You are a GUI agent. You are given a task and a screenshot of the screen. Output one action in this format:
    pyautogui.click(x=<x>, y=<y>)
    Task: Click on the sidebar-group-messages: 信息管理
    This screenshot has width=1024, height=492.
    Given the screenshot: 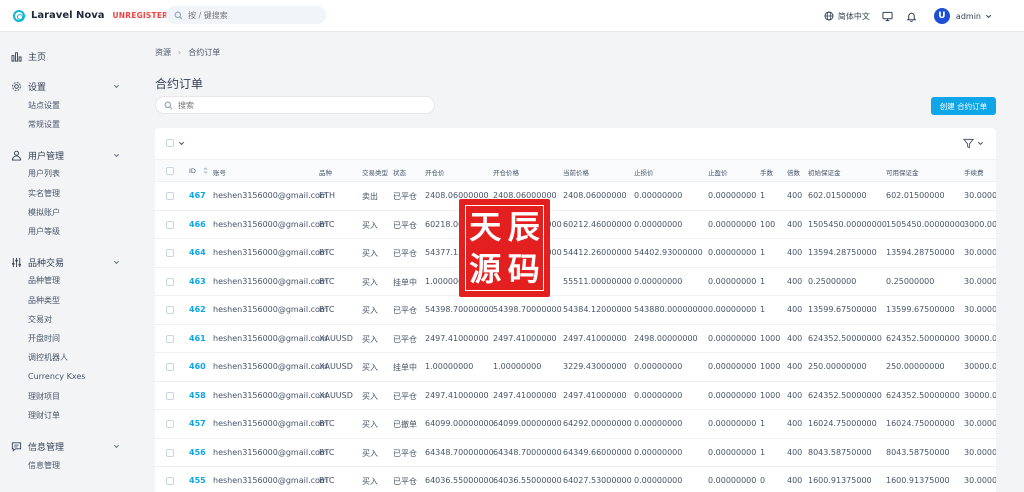 What is the action you would take?
    pyautogui.click(x=65, y=446)
    